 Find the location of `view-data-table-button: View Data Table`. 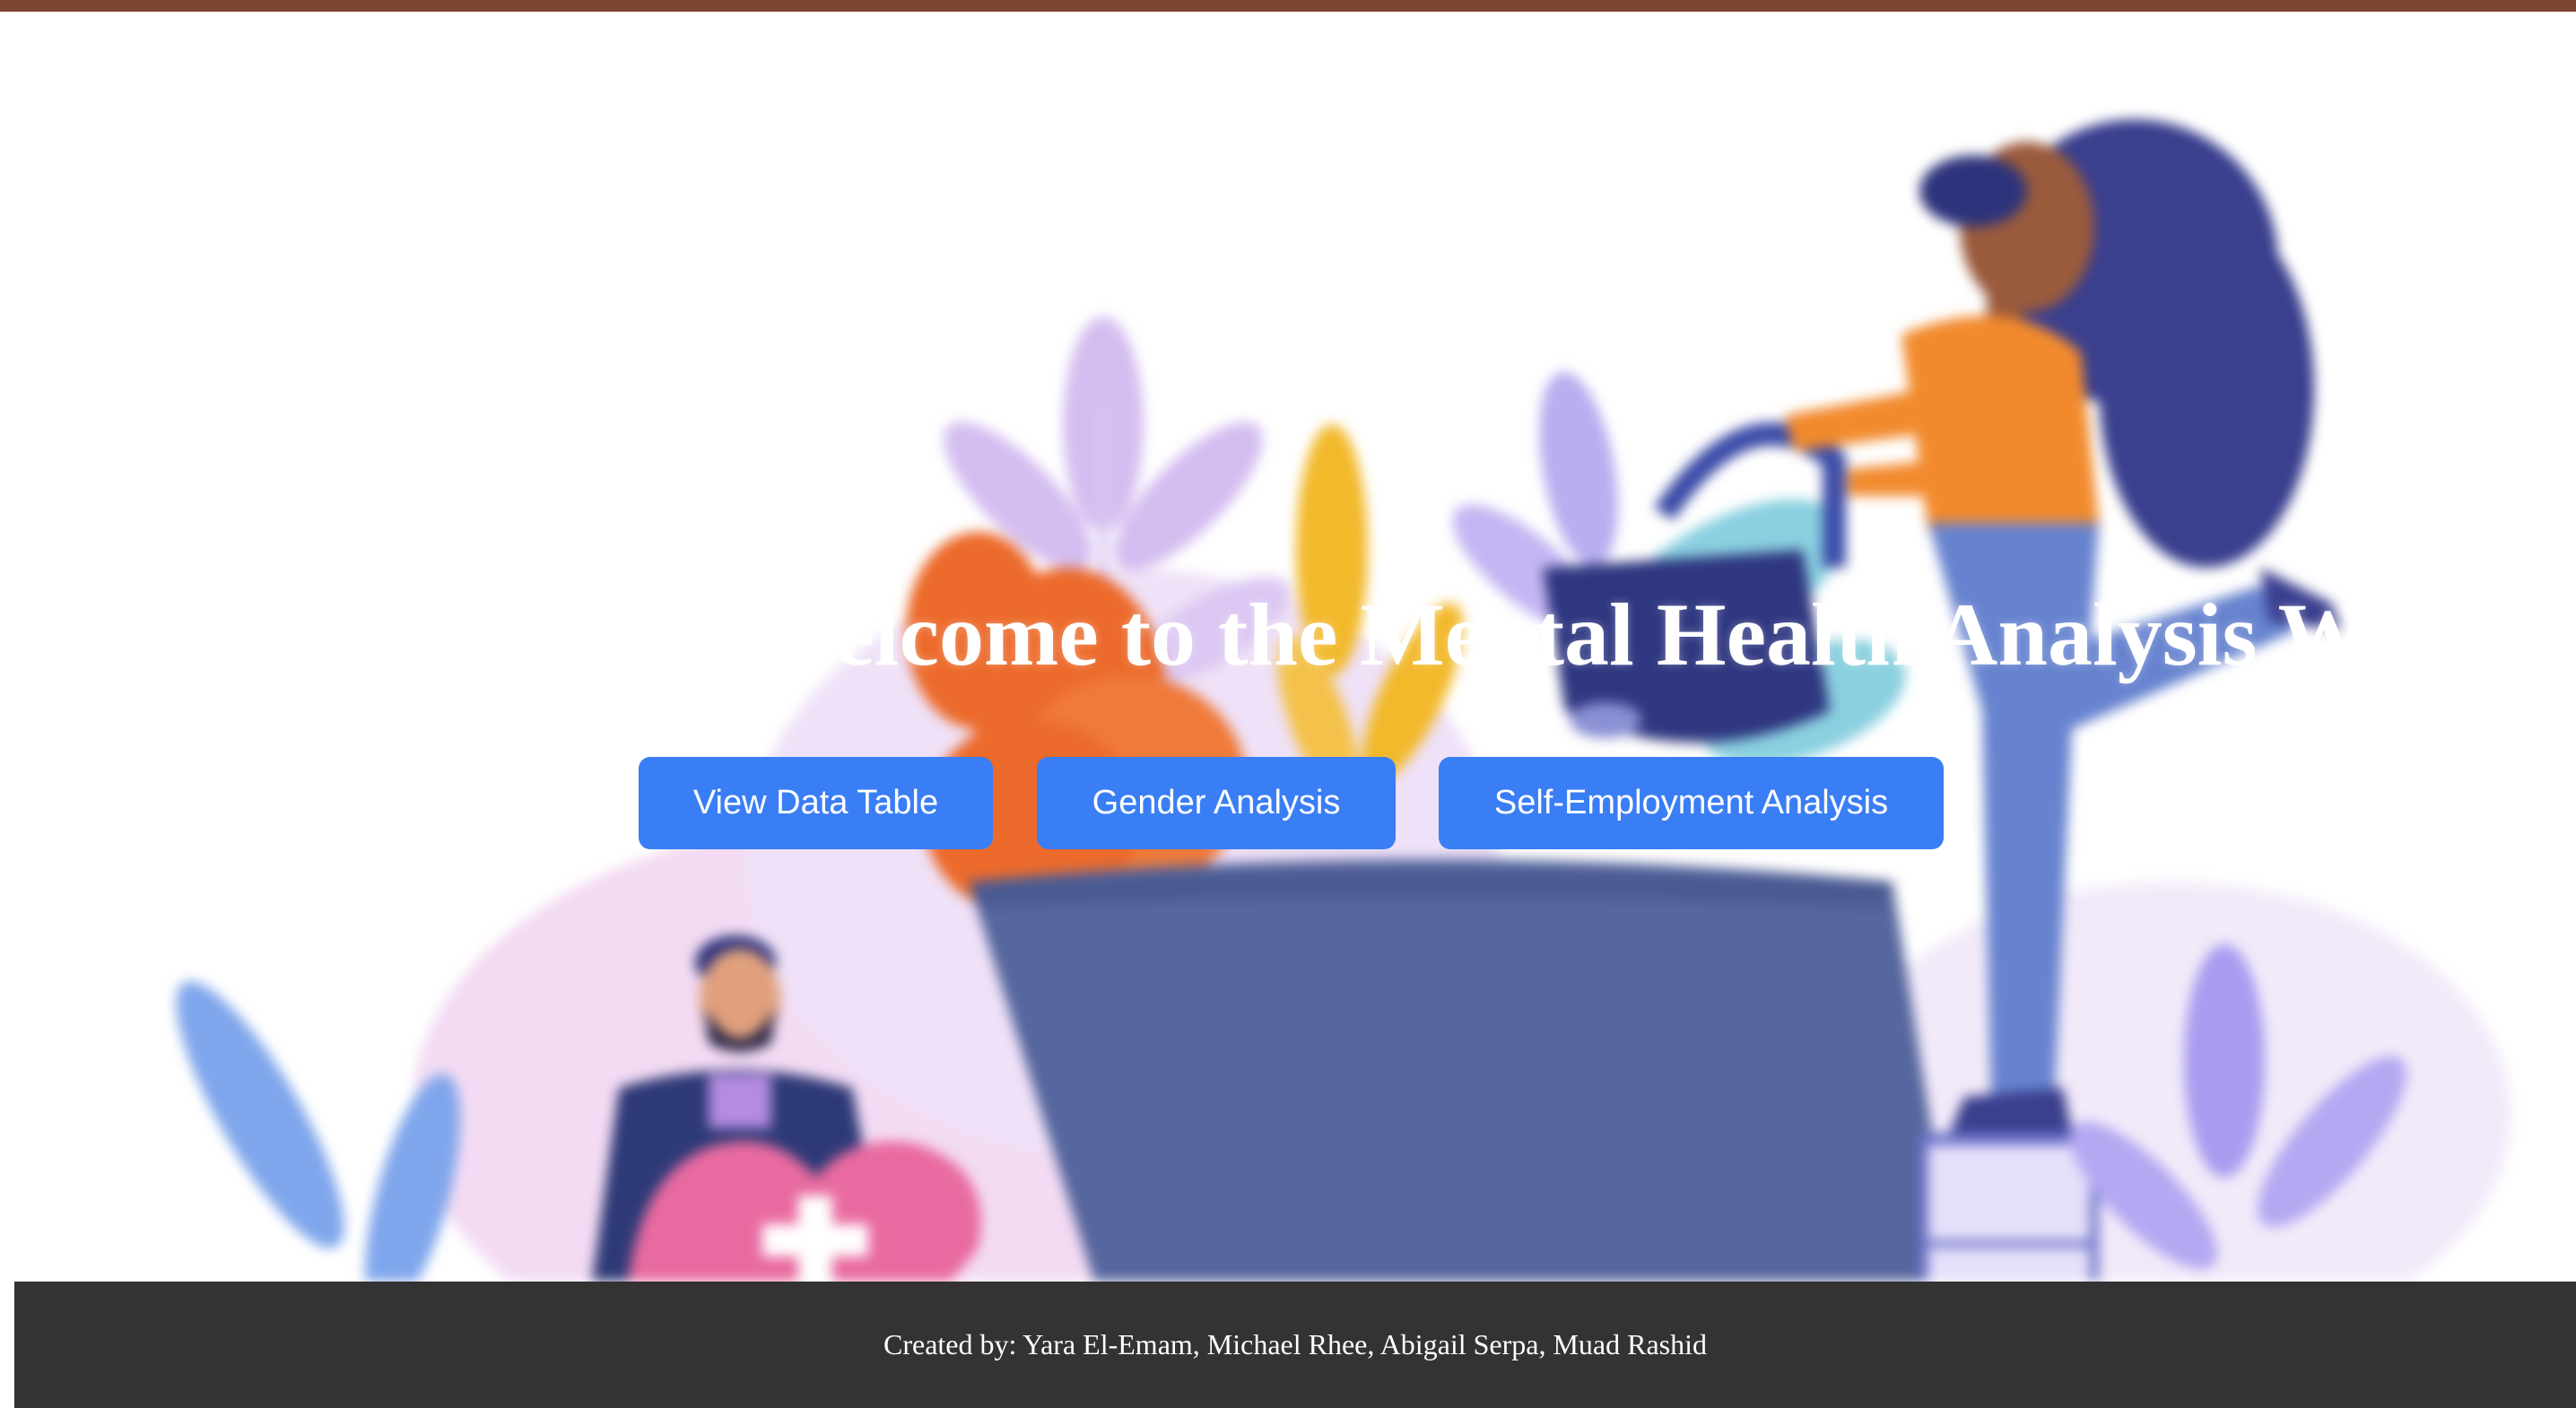

view-data-table-button: View Data Table is located at coordinates (816, 803).